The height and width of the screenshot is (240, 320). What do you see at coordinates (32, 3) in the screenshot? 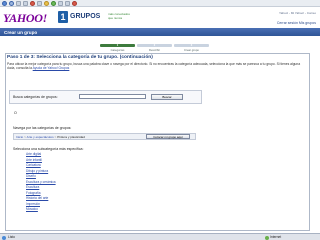
I see `home-icon` at bounding box center [32, 3].